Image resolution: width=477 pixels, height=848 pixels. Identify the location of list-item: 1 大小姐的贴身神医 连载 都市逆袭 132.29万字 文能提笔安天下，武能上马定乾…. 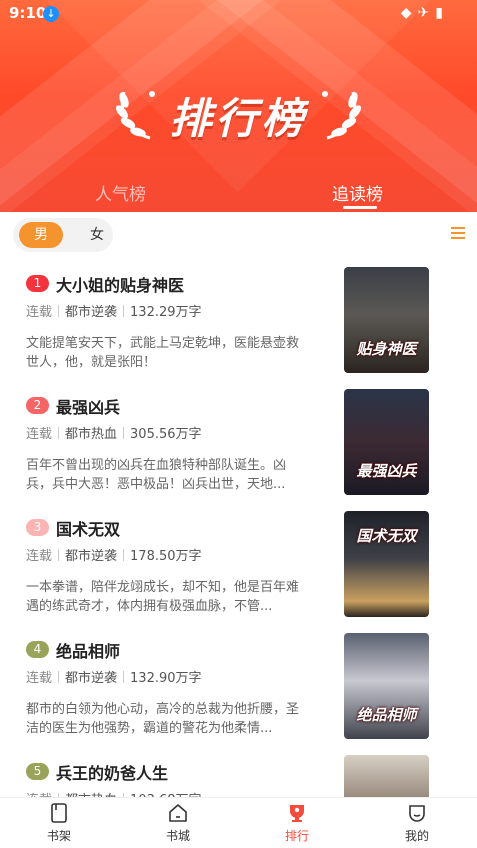
(238, 328).